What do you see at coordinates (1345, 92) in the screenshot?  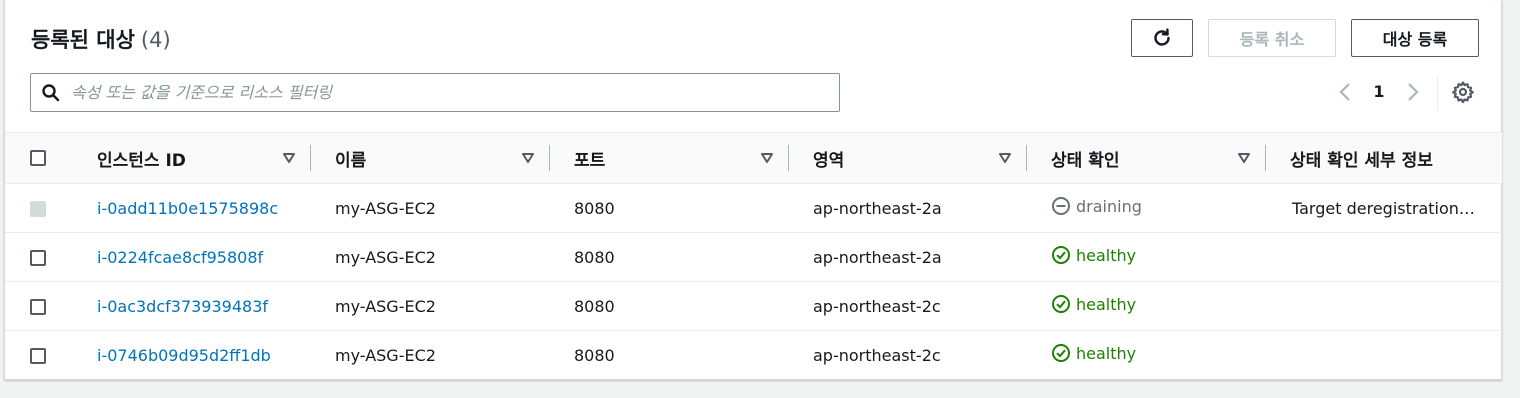 I see `previous-page-icon` at bounding box center [1345, 92].